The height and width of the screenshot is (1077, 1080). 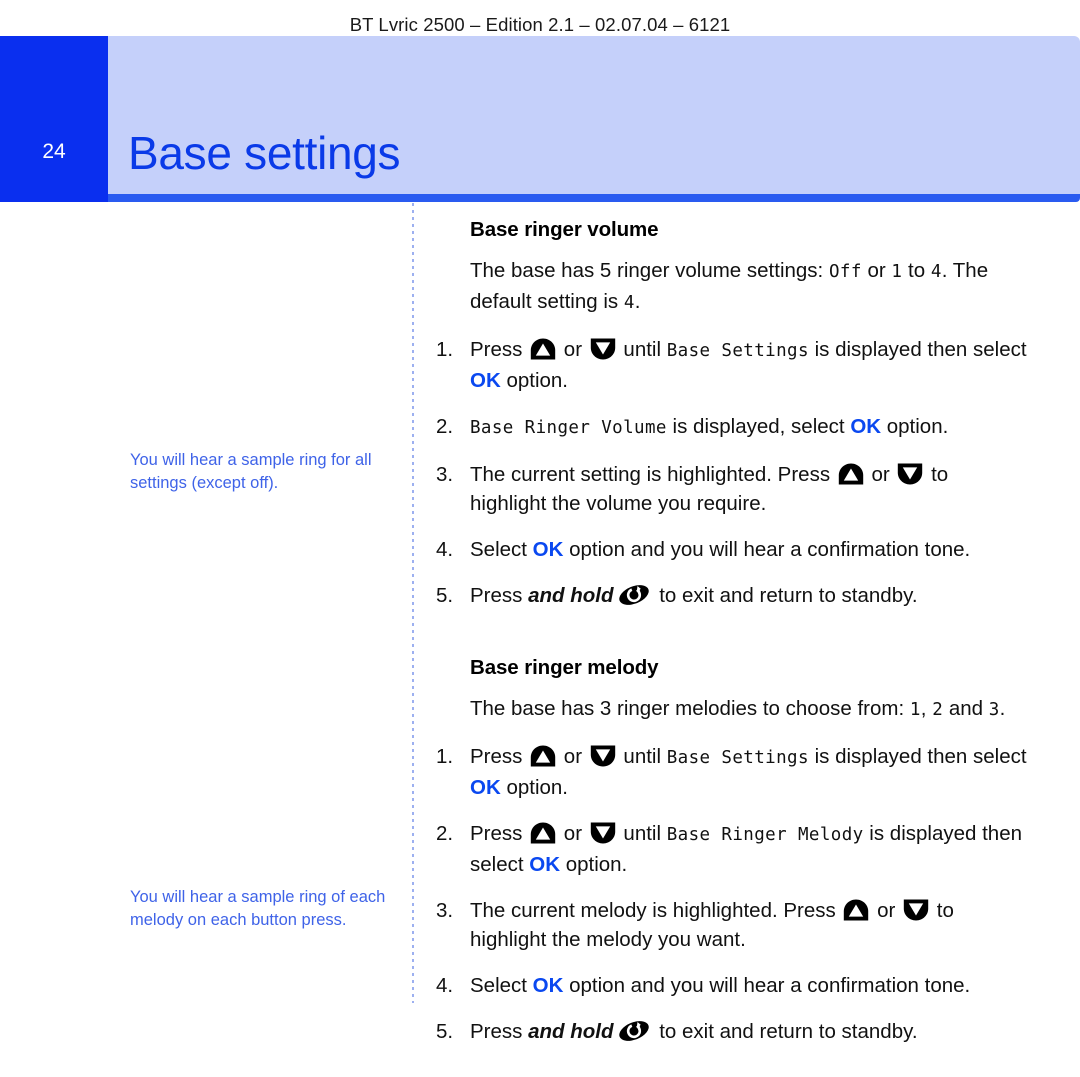 What do you see at coordinates (264, 153) in the screenshot?
I see `page-title: Base settings` at bounding box center [264, 153].